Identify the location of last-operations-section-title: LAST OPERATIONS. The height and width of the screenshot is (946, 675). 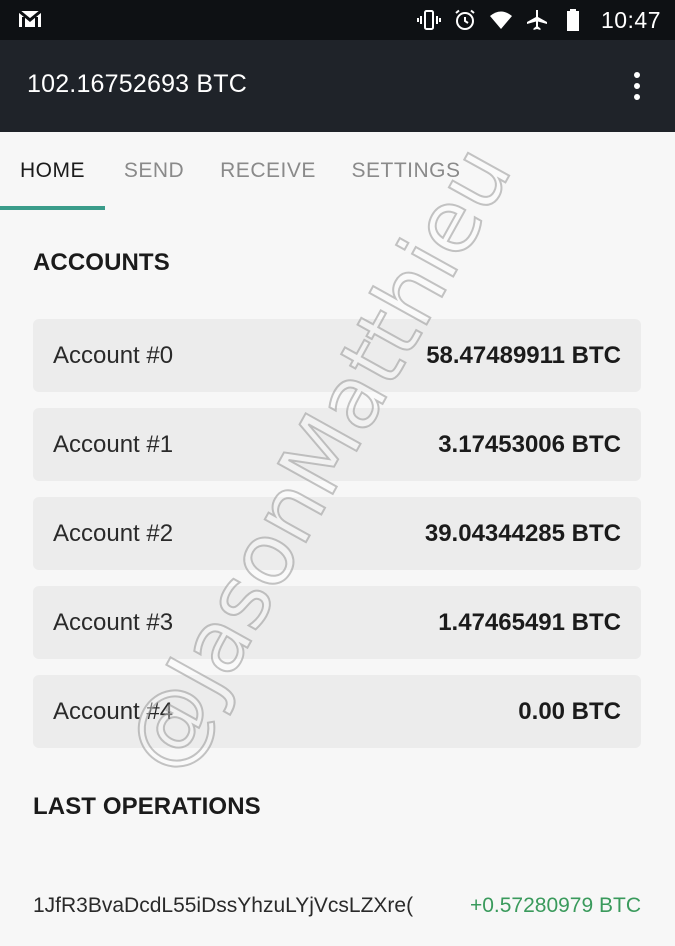
(147, 806).